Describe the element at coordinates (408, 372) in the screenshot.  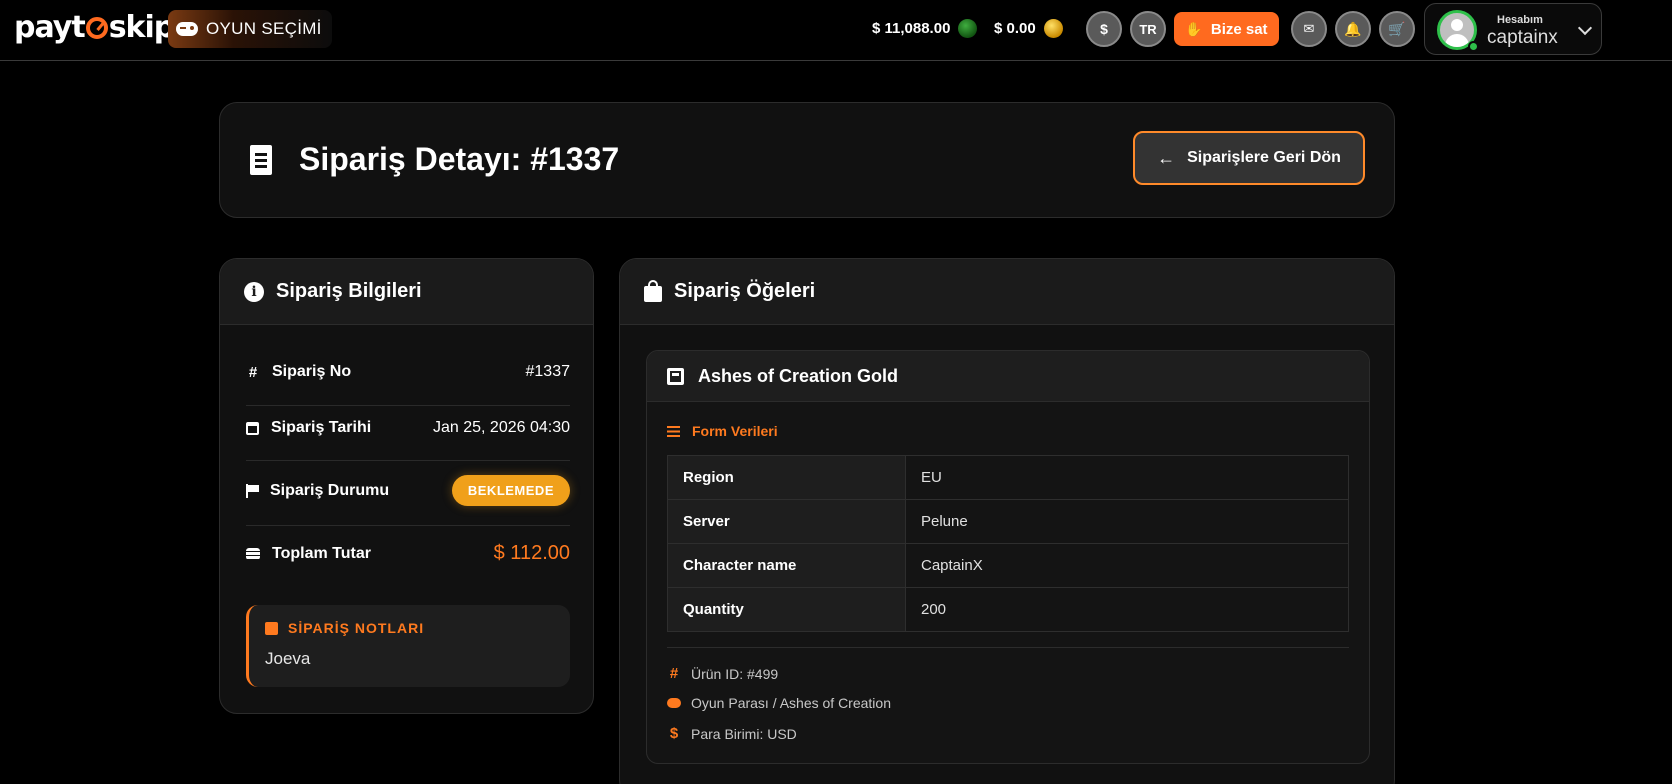
I see `order-no-row: # Sipariş No #1337` at that location.